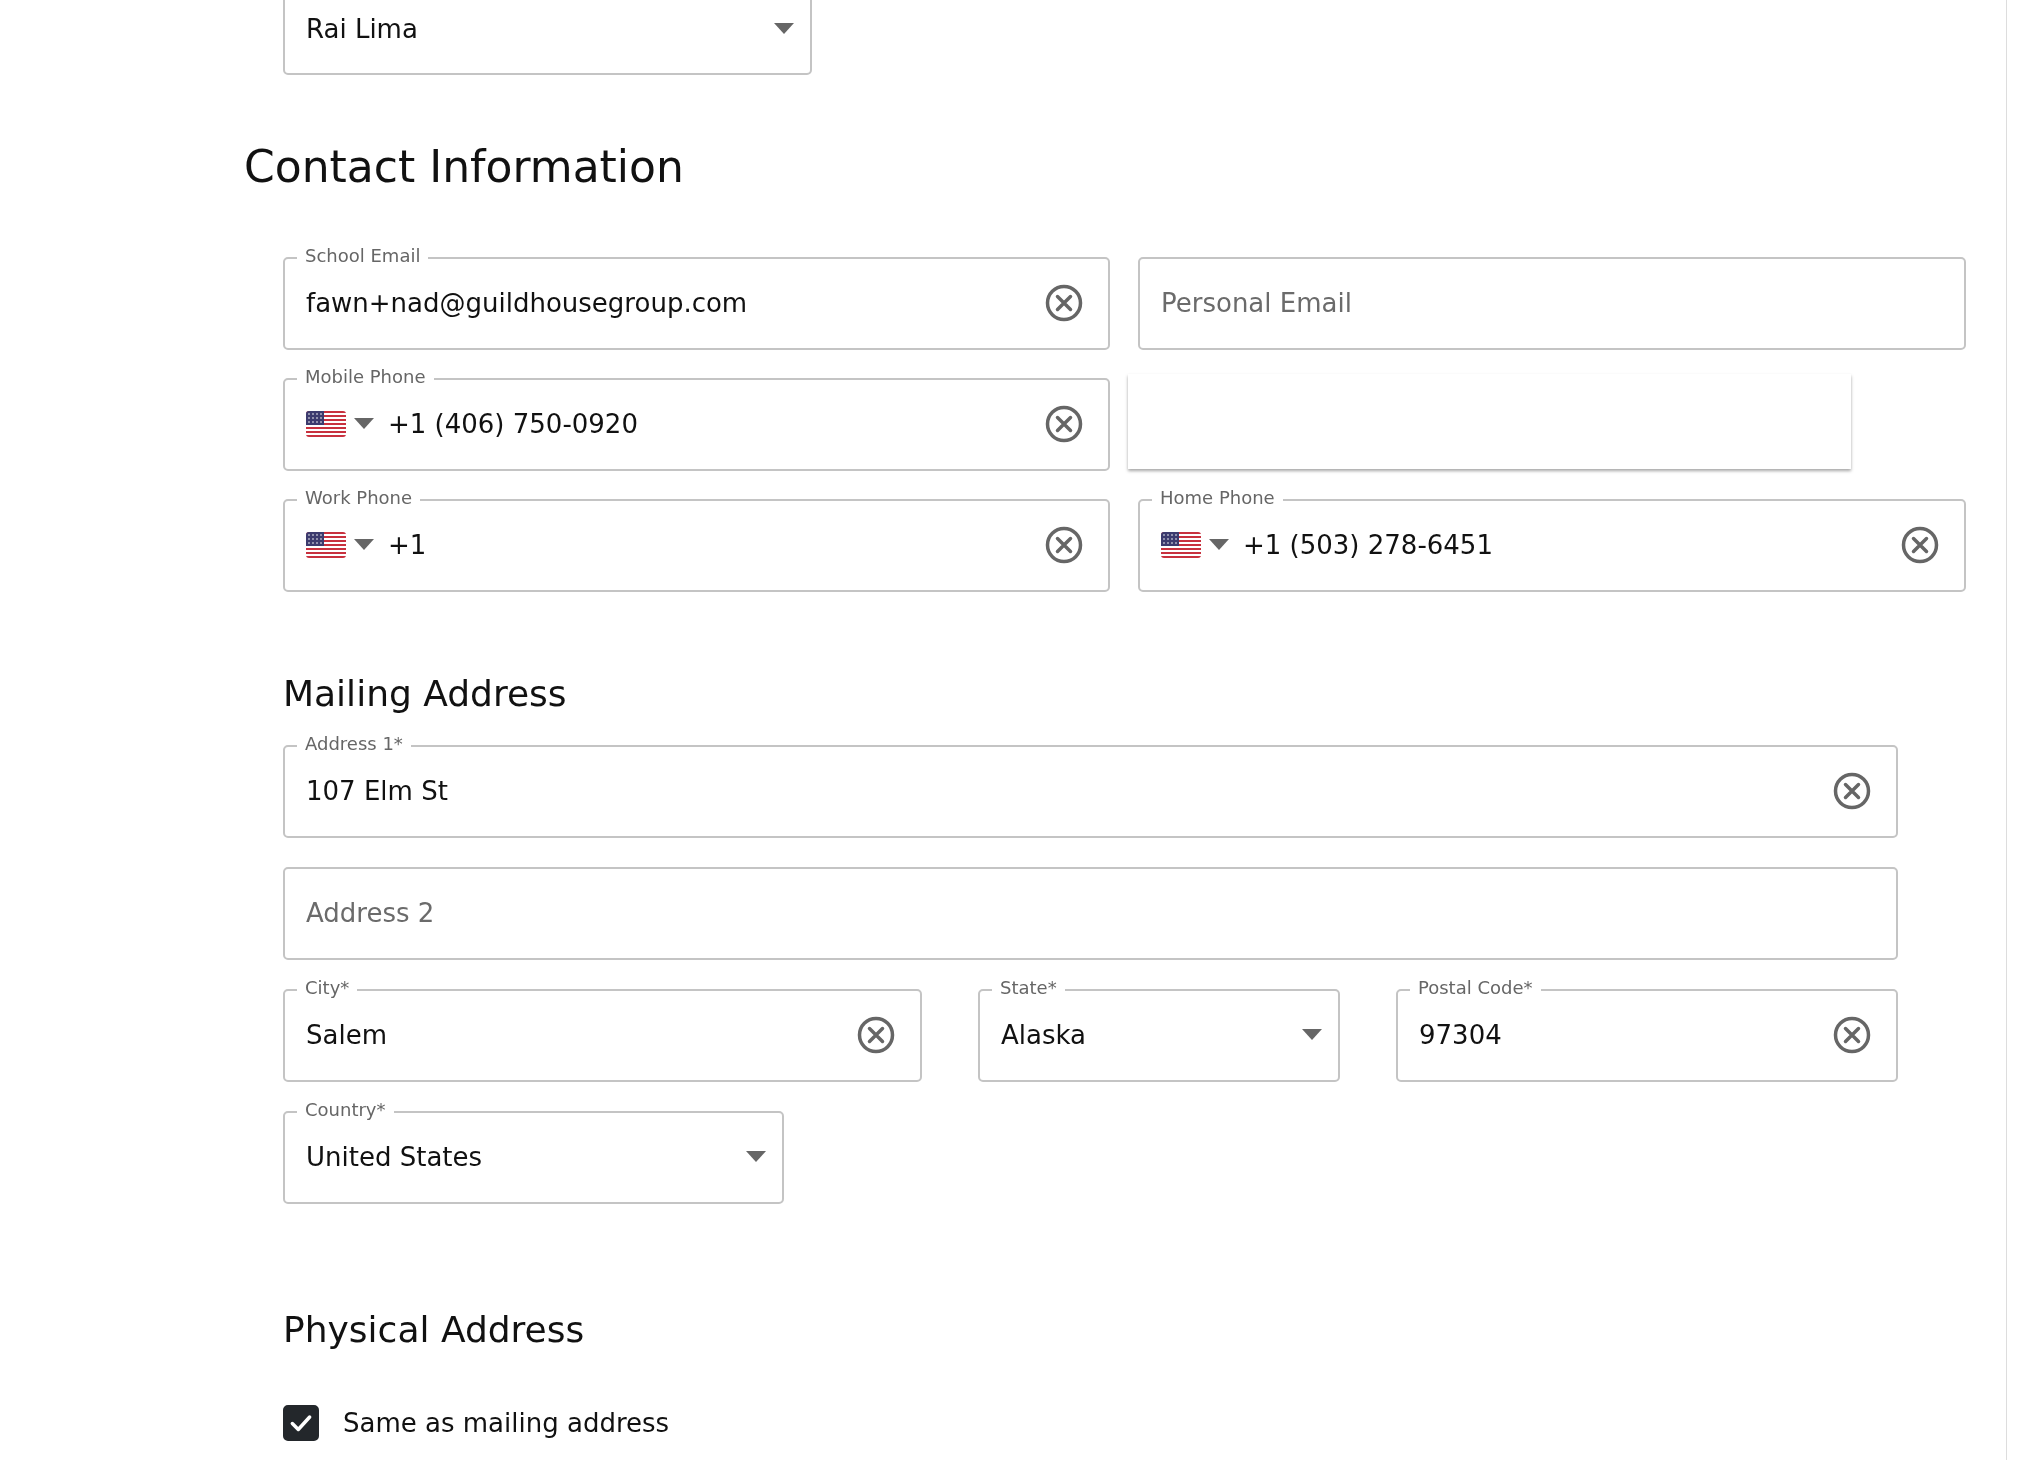  Describe the element at coordinates (425, 693) in the screenshot. I see `section-heading: Mailing Address` at that location.